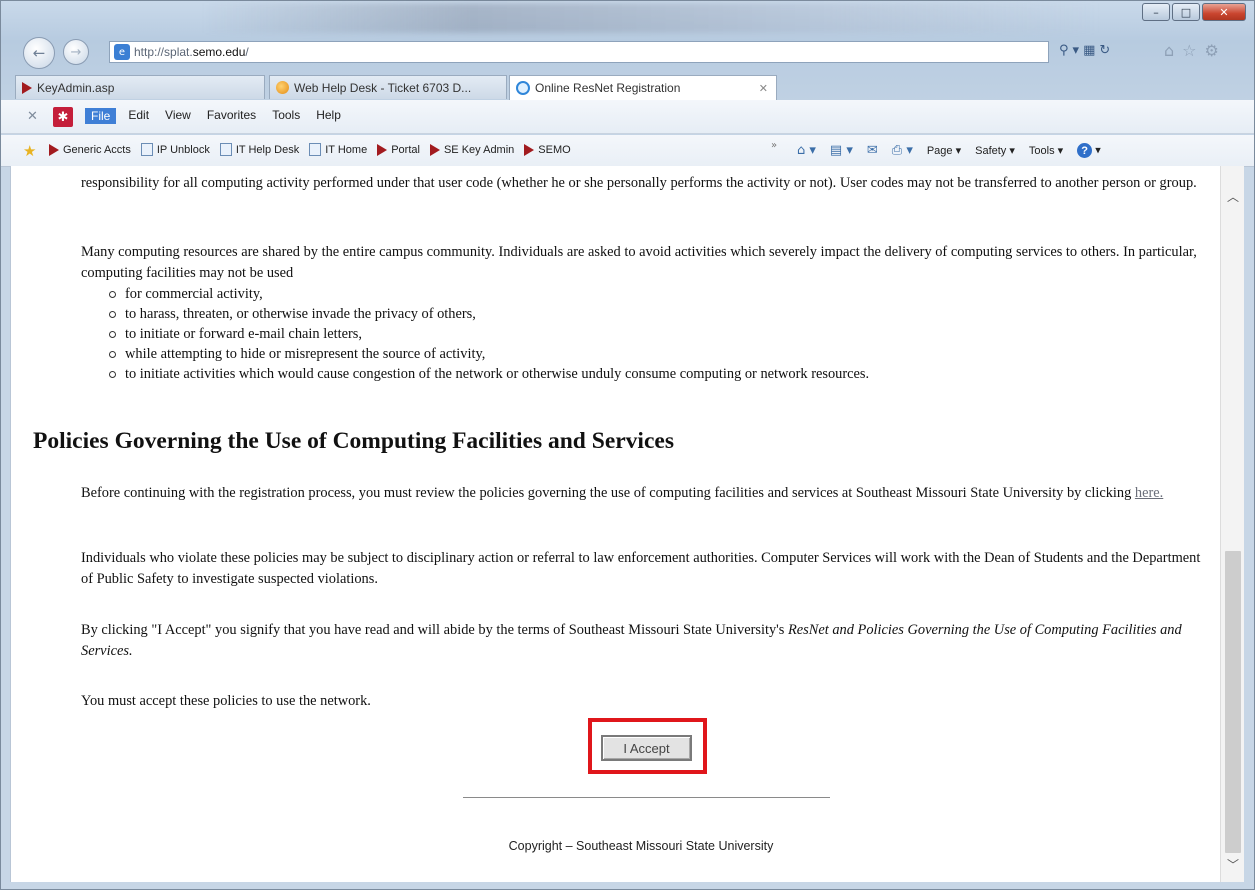 The width and height of the screenshot is (1255, 890). I want to click on close-tab-icon: ✕, so click(763, 88).